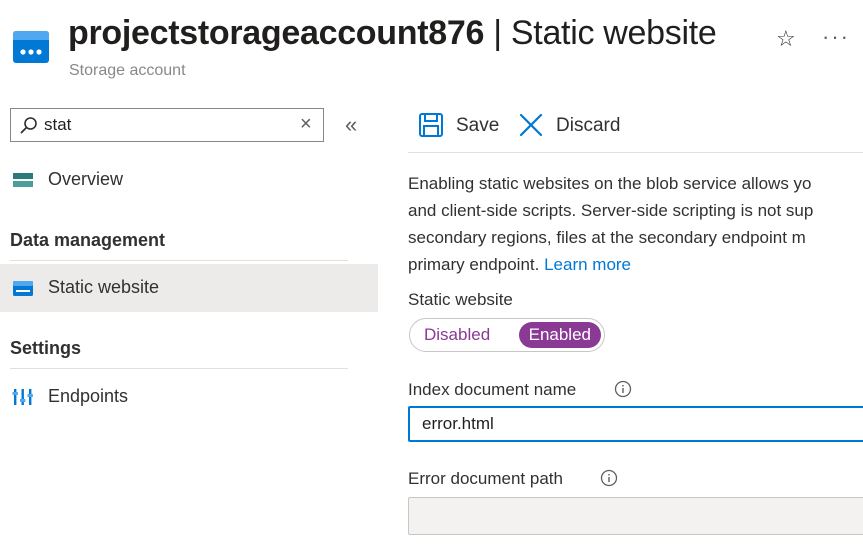 The width and height of the screenshot is (863, 559). What do you see at coordinates (22, 397) in the screenshot?
I see `endpoints-icon` at bounding box center [22, 397].